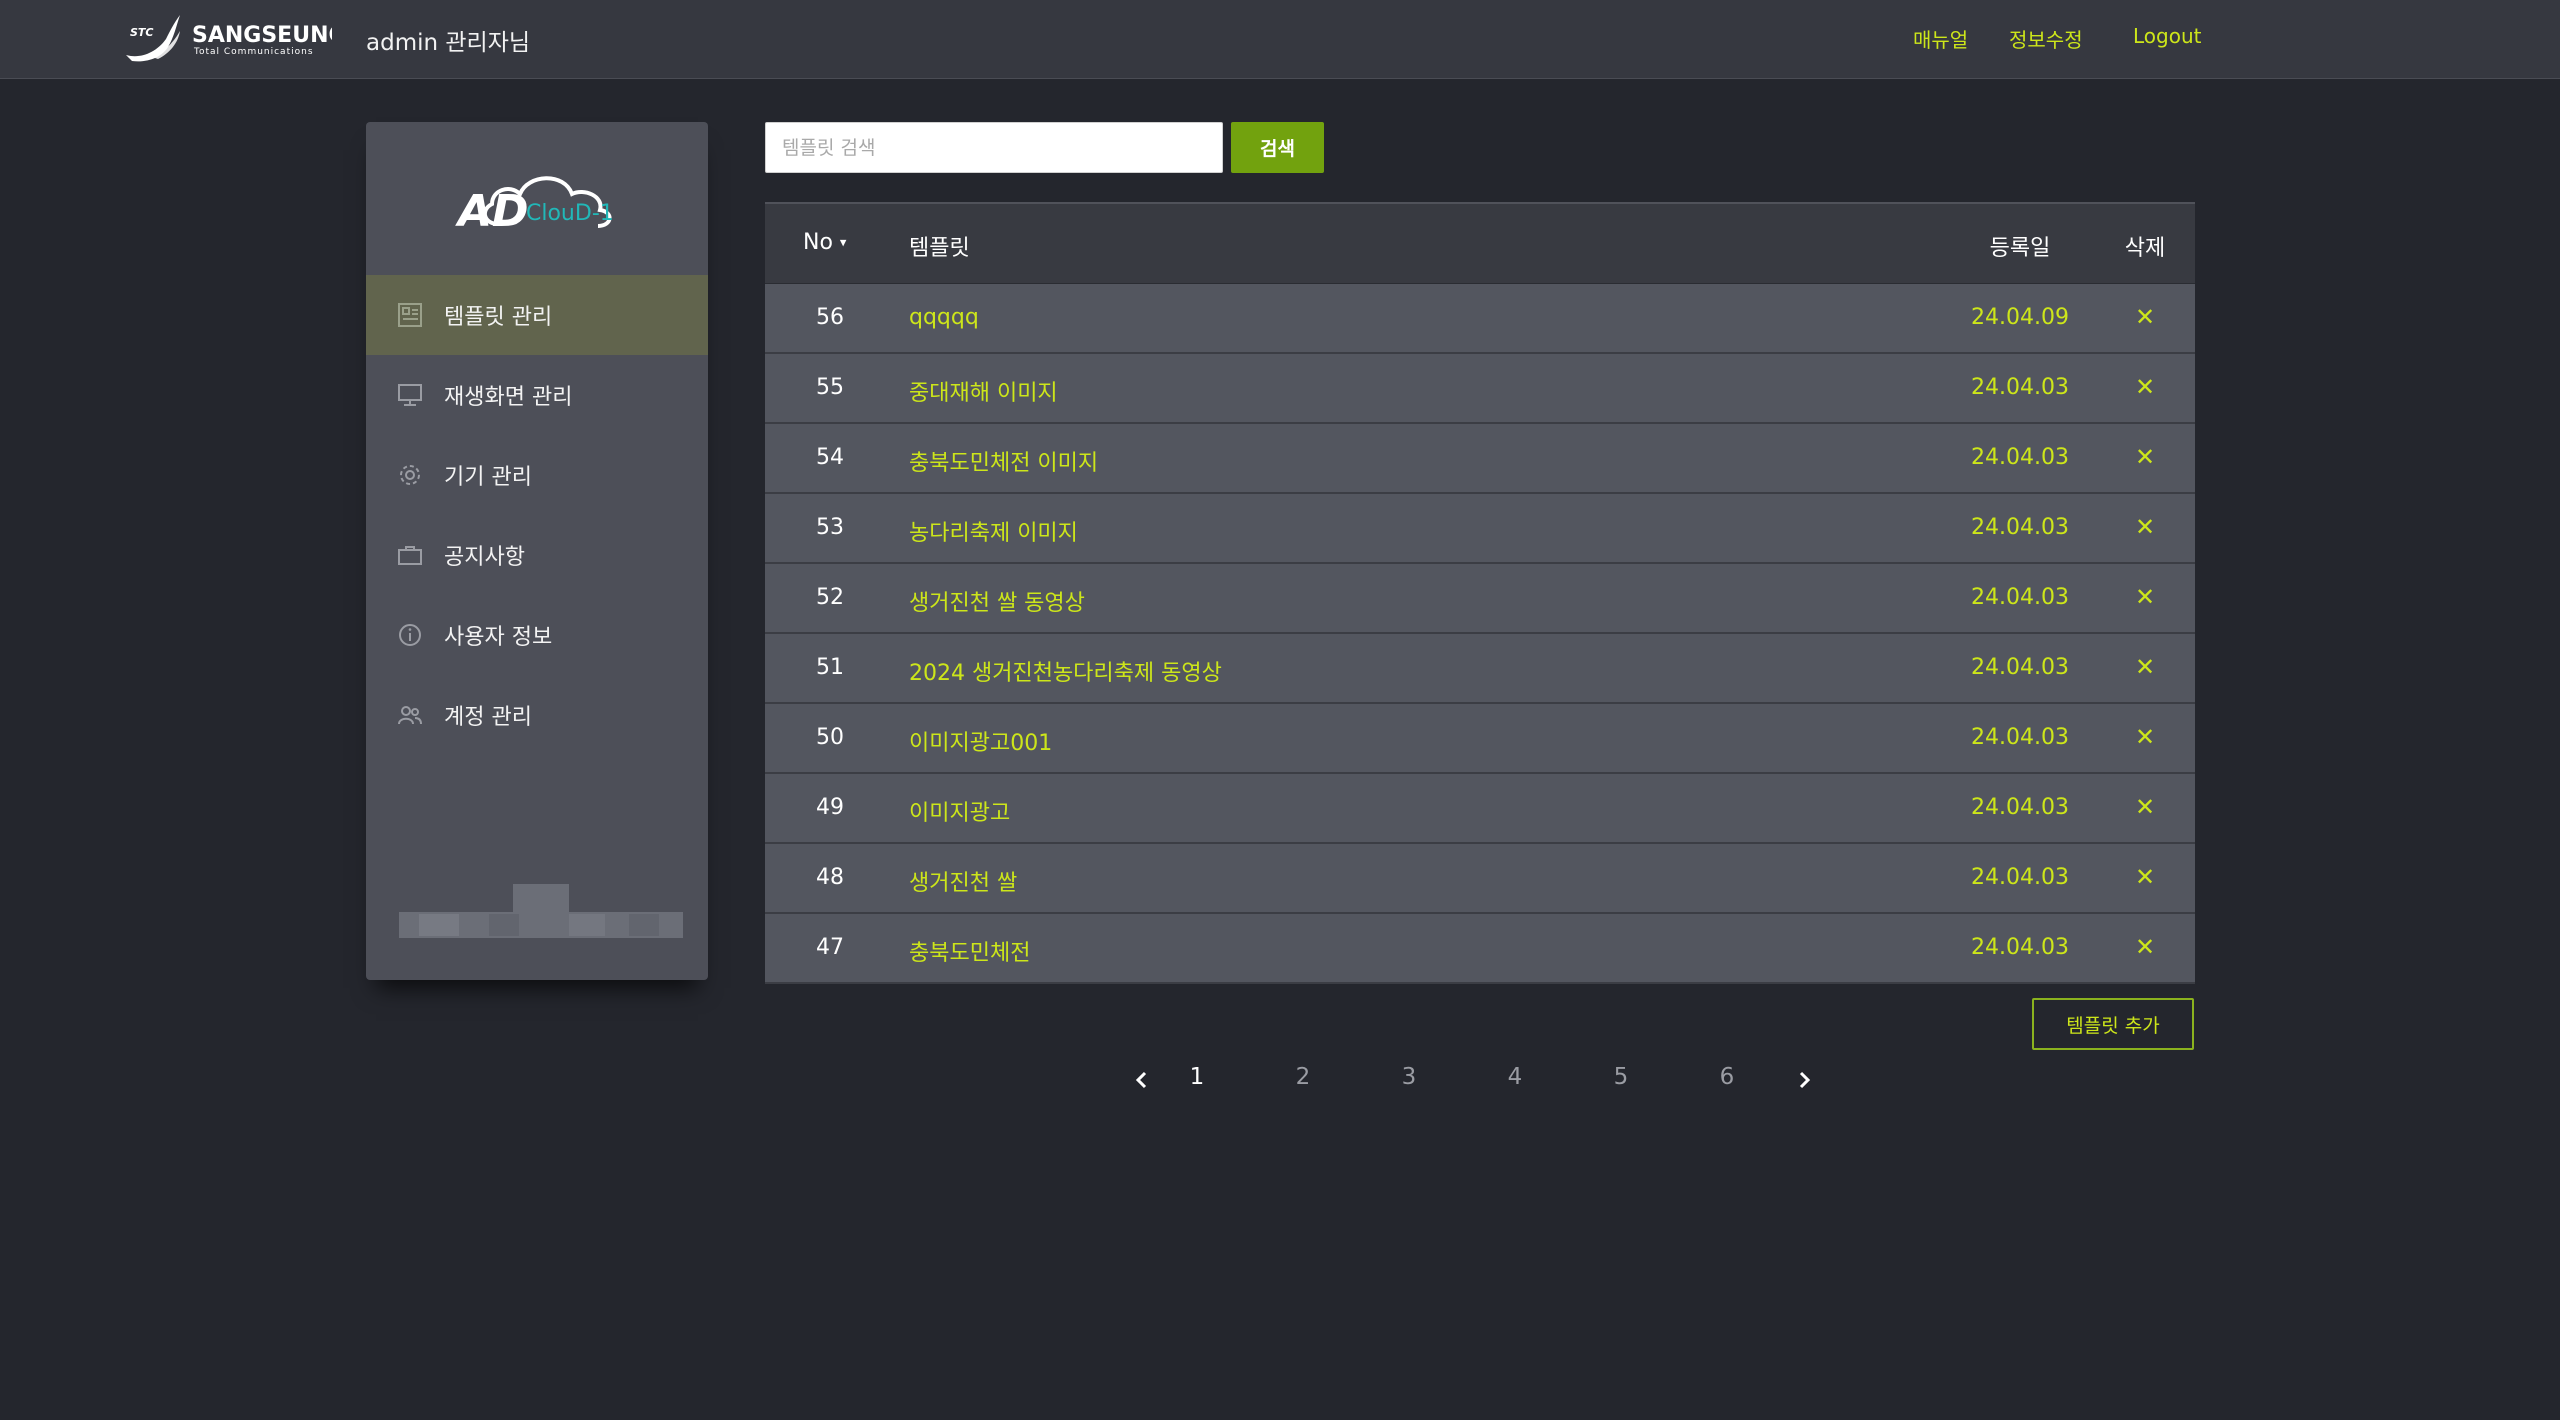 The height and width of the screenshot is (1420, 2560). Describe the element at coordinates (1142, 1080) in the screenshot. I see `chevron-left-icon` at that location.